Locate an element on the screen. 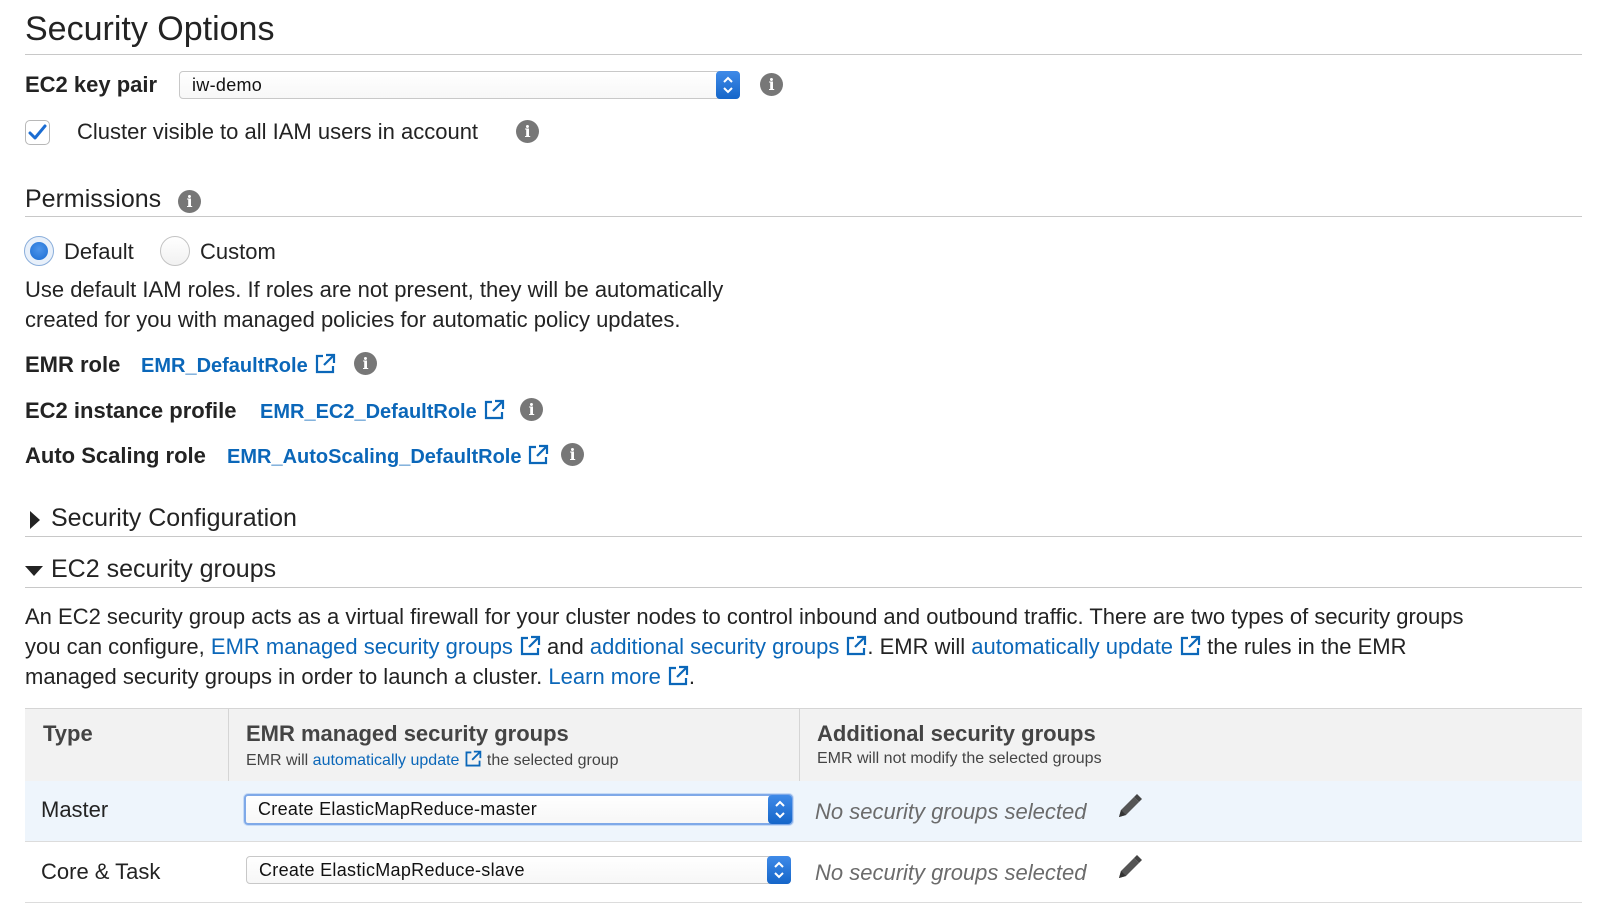 This screenshot has height=919, width=1600. column-header-managed: EMR managed security groups is located at coordinates (407, 733).